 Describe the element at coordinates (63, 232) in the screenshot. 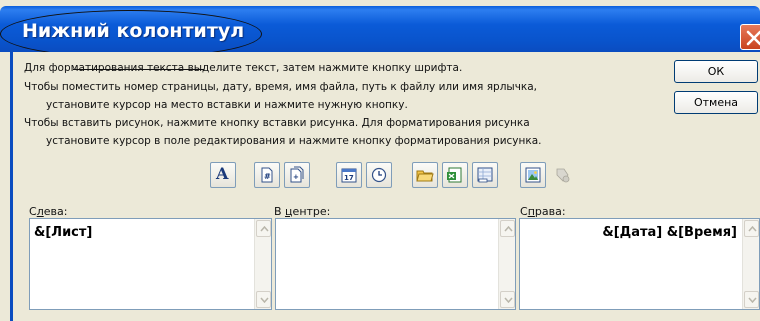

I see `left-section-text: &[Лист]` at that location.